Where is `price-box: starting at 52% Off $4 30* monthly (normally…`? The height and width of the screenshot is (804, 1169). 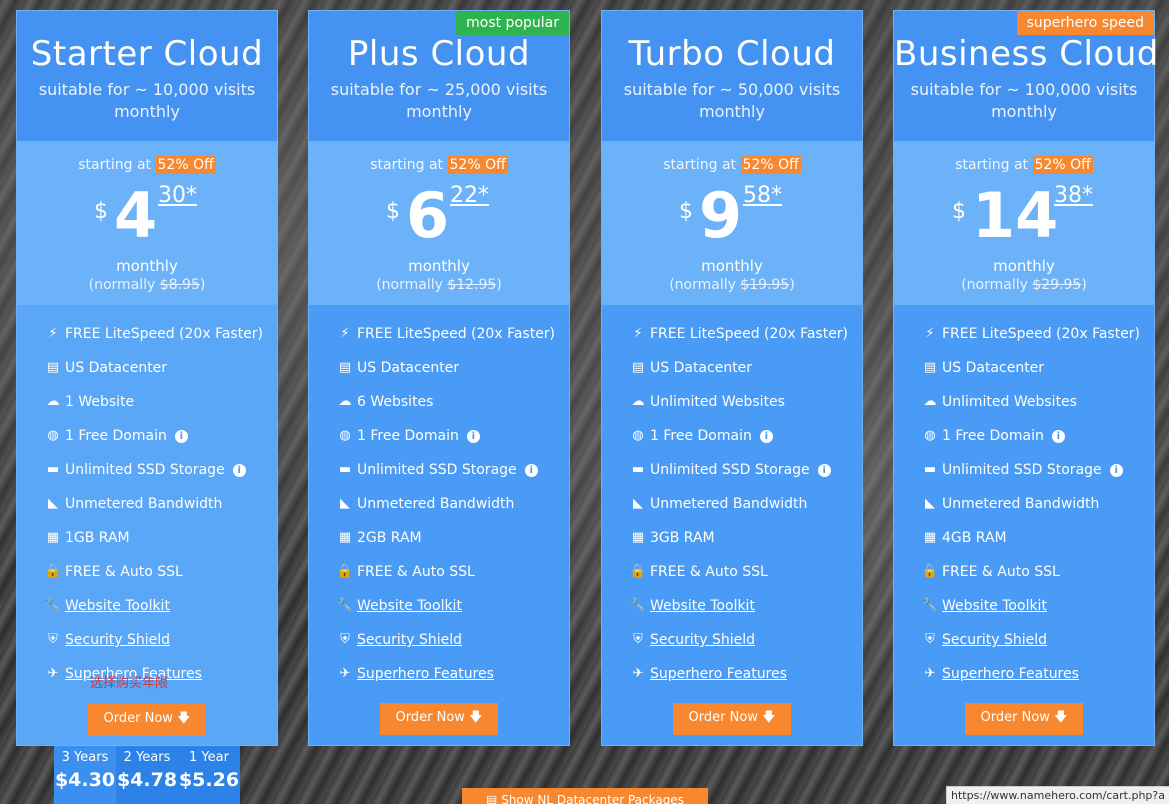 price-box: starting at 52% Off $4 30* monthly (normally… is located at coordinates (147, 223).